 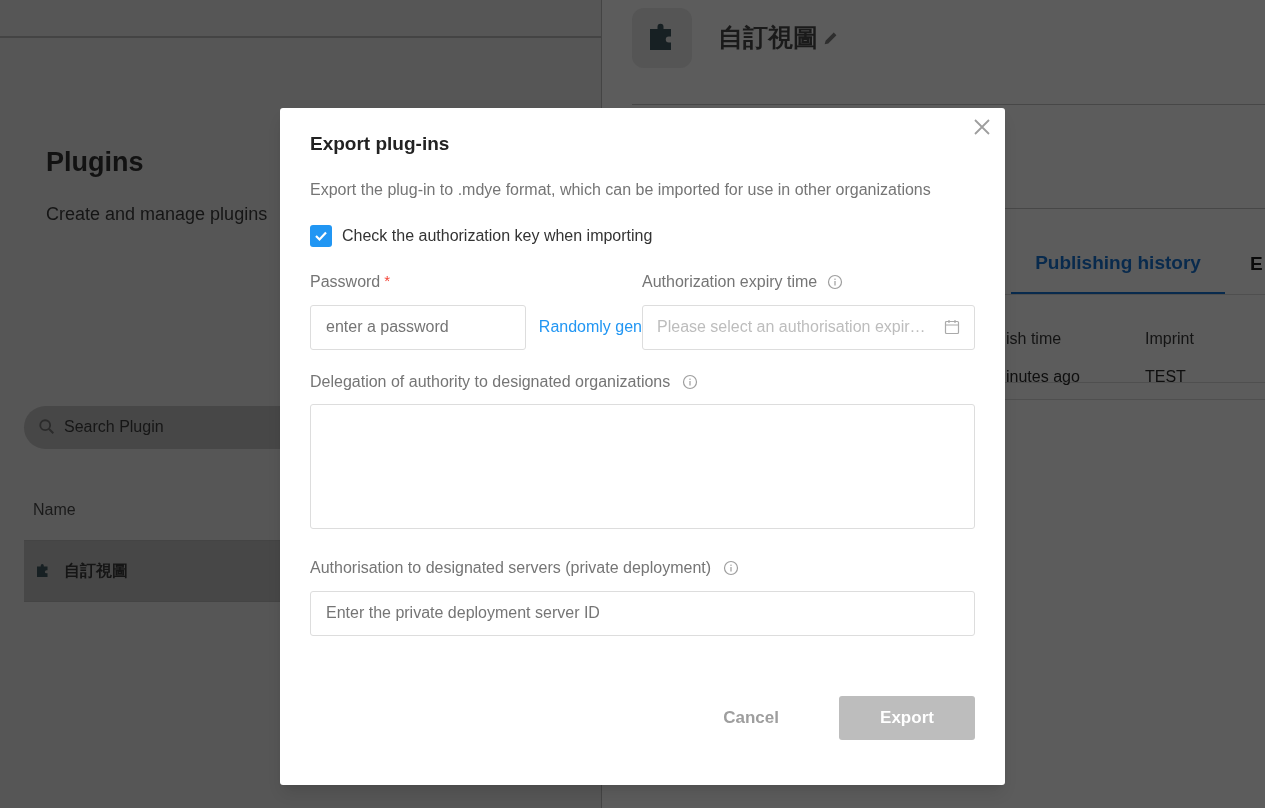 I want to click on field-label: Authorisation to designated servers (private deployment), so click(x=511, y=567).